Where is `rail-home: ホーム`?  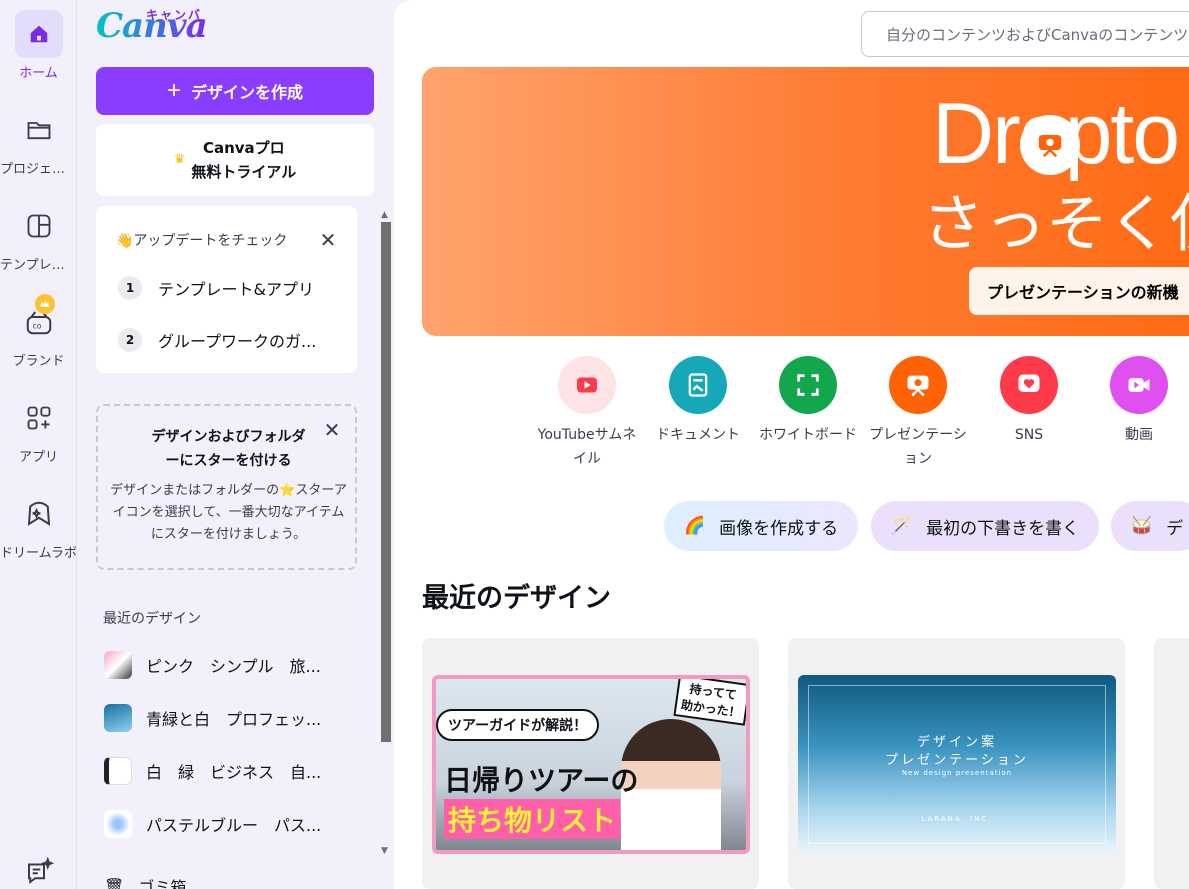 rail-home: ホーム is located at coordinates (38, 45).